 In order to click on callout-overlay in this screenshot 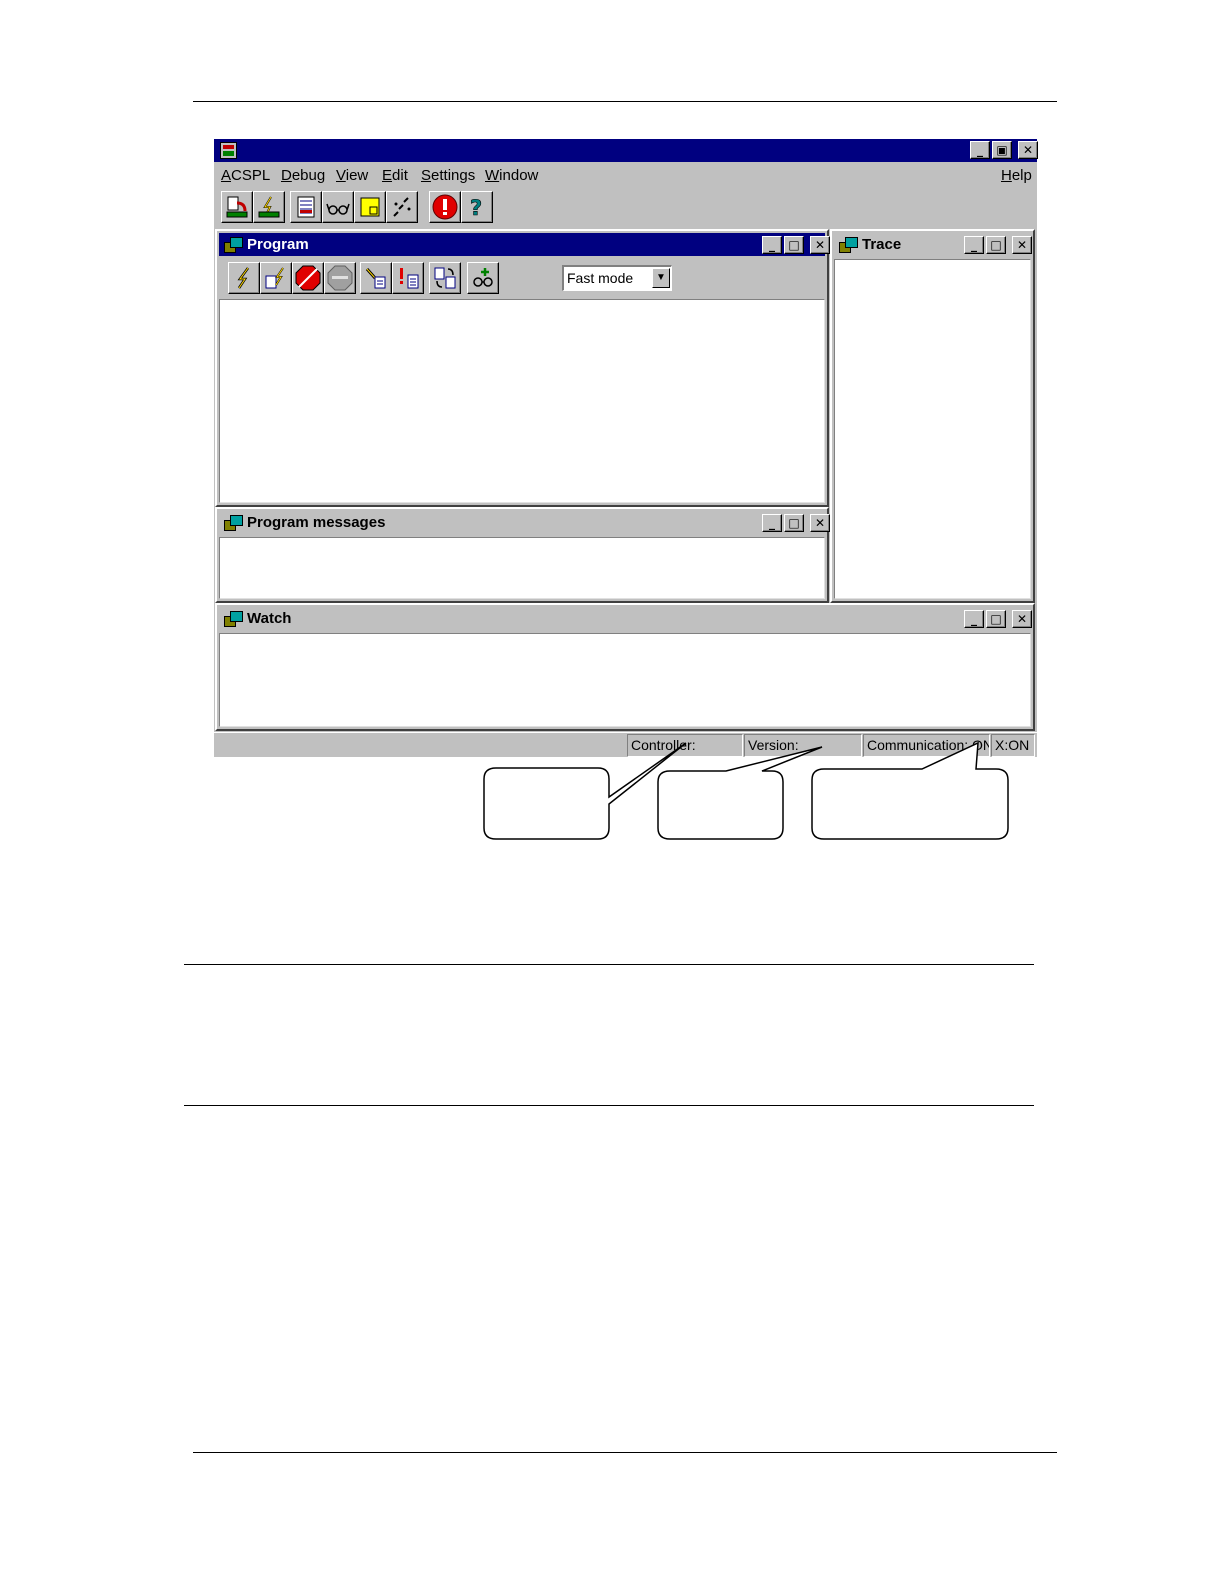, I will do `click(746, 790)`.